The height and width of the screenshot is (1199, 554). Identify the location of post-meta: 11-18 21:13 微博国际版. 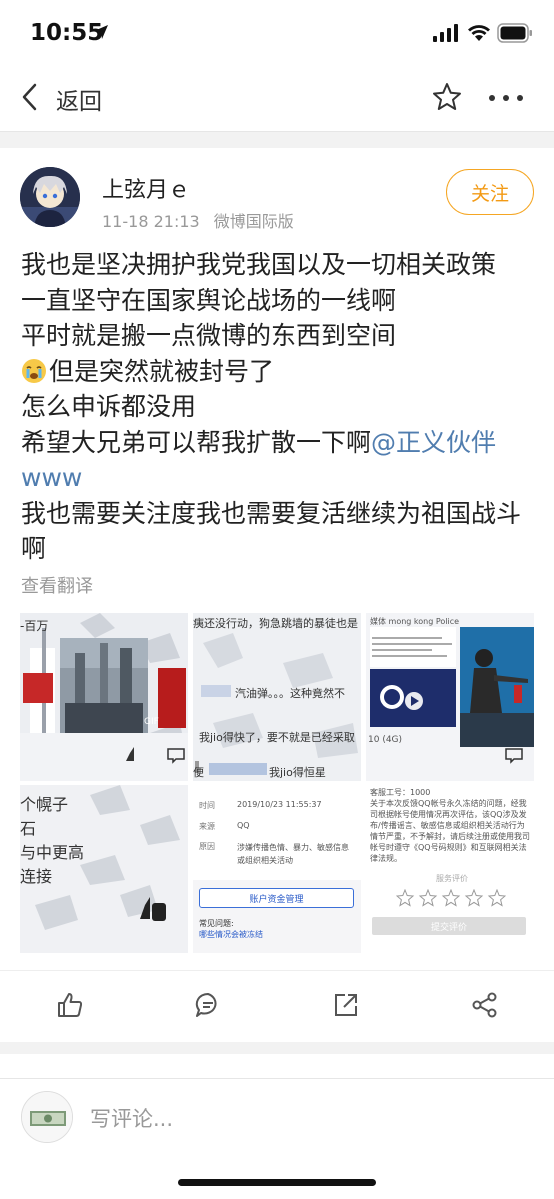
(198, 220).